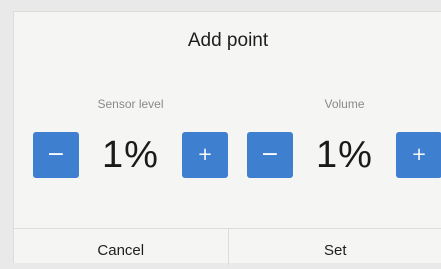 The height and width of the screenshot is (269, 441). What do you see at coordinates (130, 104) in the screenshot?
I see `sensor-level-label: Sensor level` at bounding box center [130, 104].